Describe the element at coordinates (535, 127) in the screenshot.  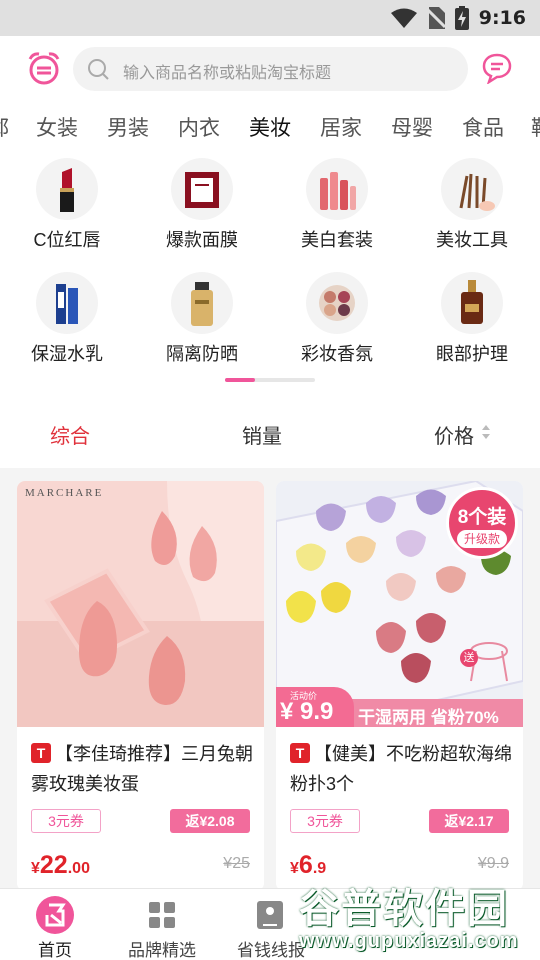
I see `tab-shoes: 鞋` at that location.